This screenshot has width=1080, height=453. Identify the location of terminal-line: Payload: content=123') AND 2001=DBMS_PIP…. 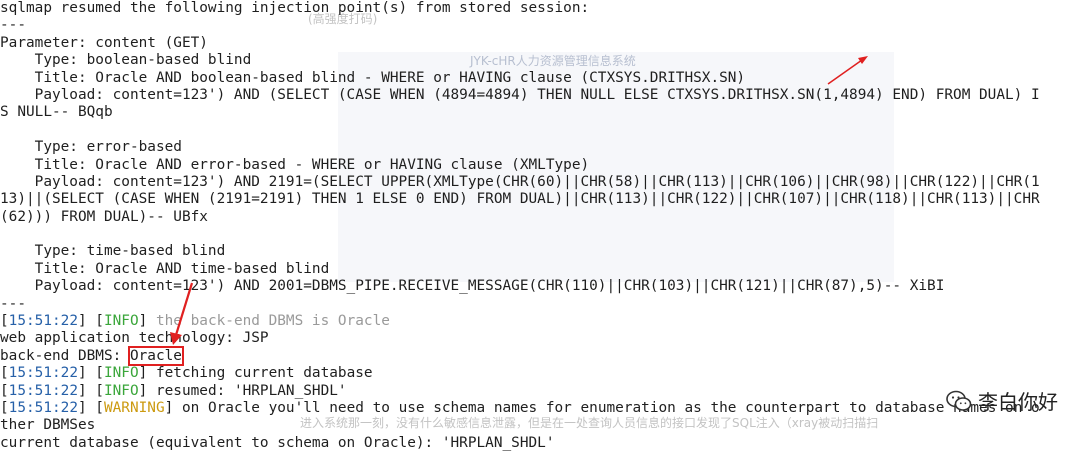
(540, 286).